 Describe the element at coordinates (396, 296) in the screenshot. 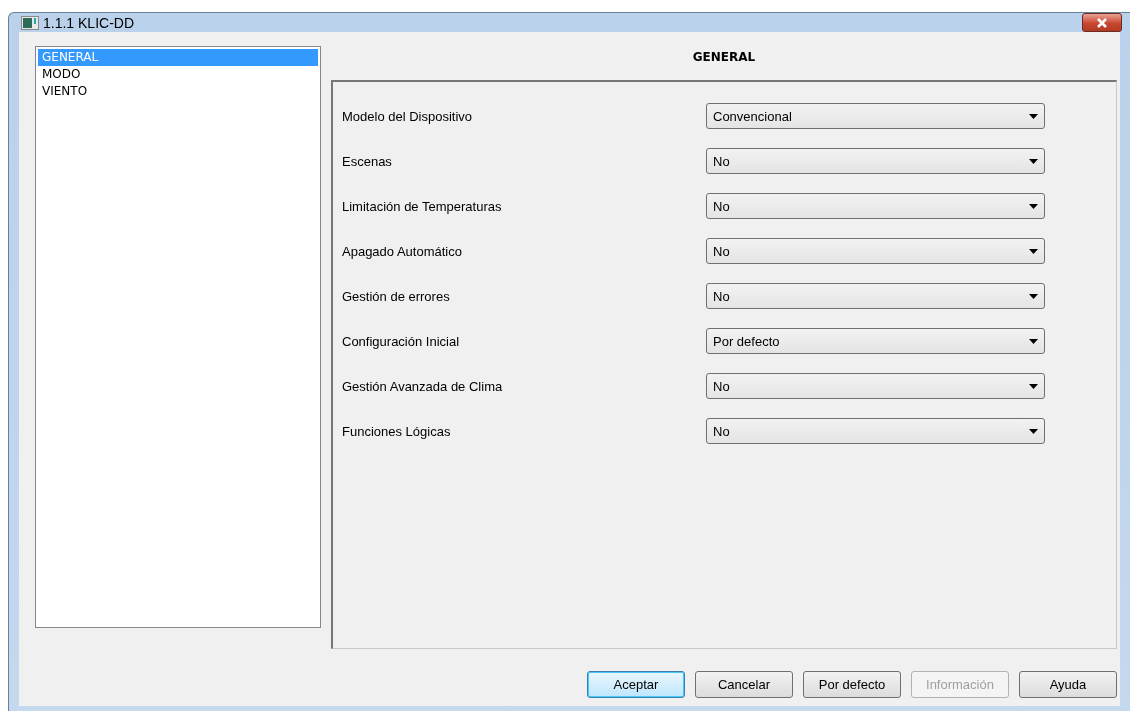

I see `field-label: Gestión de errores` at that location.